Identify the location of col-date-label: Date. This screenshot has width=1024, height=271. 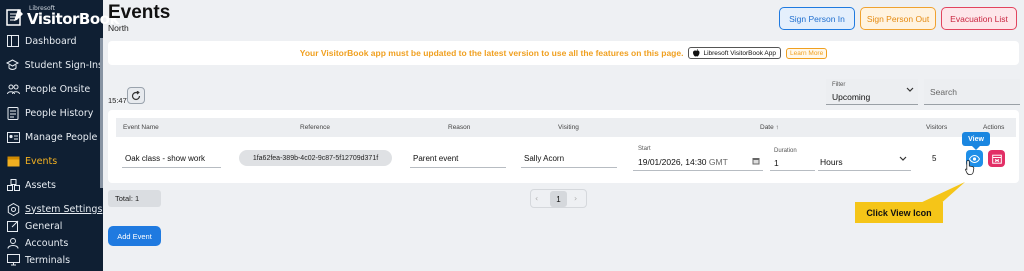
(767, 127).